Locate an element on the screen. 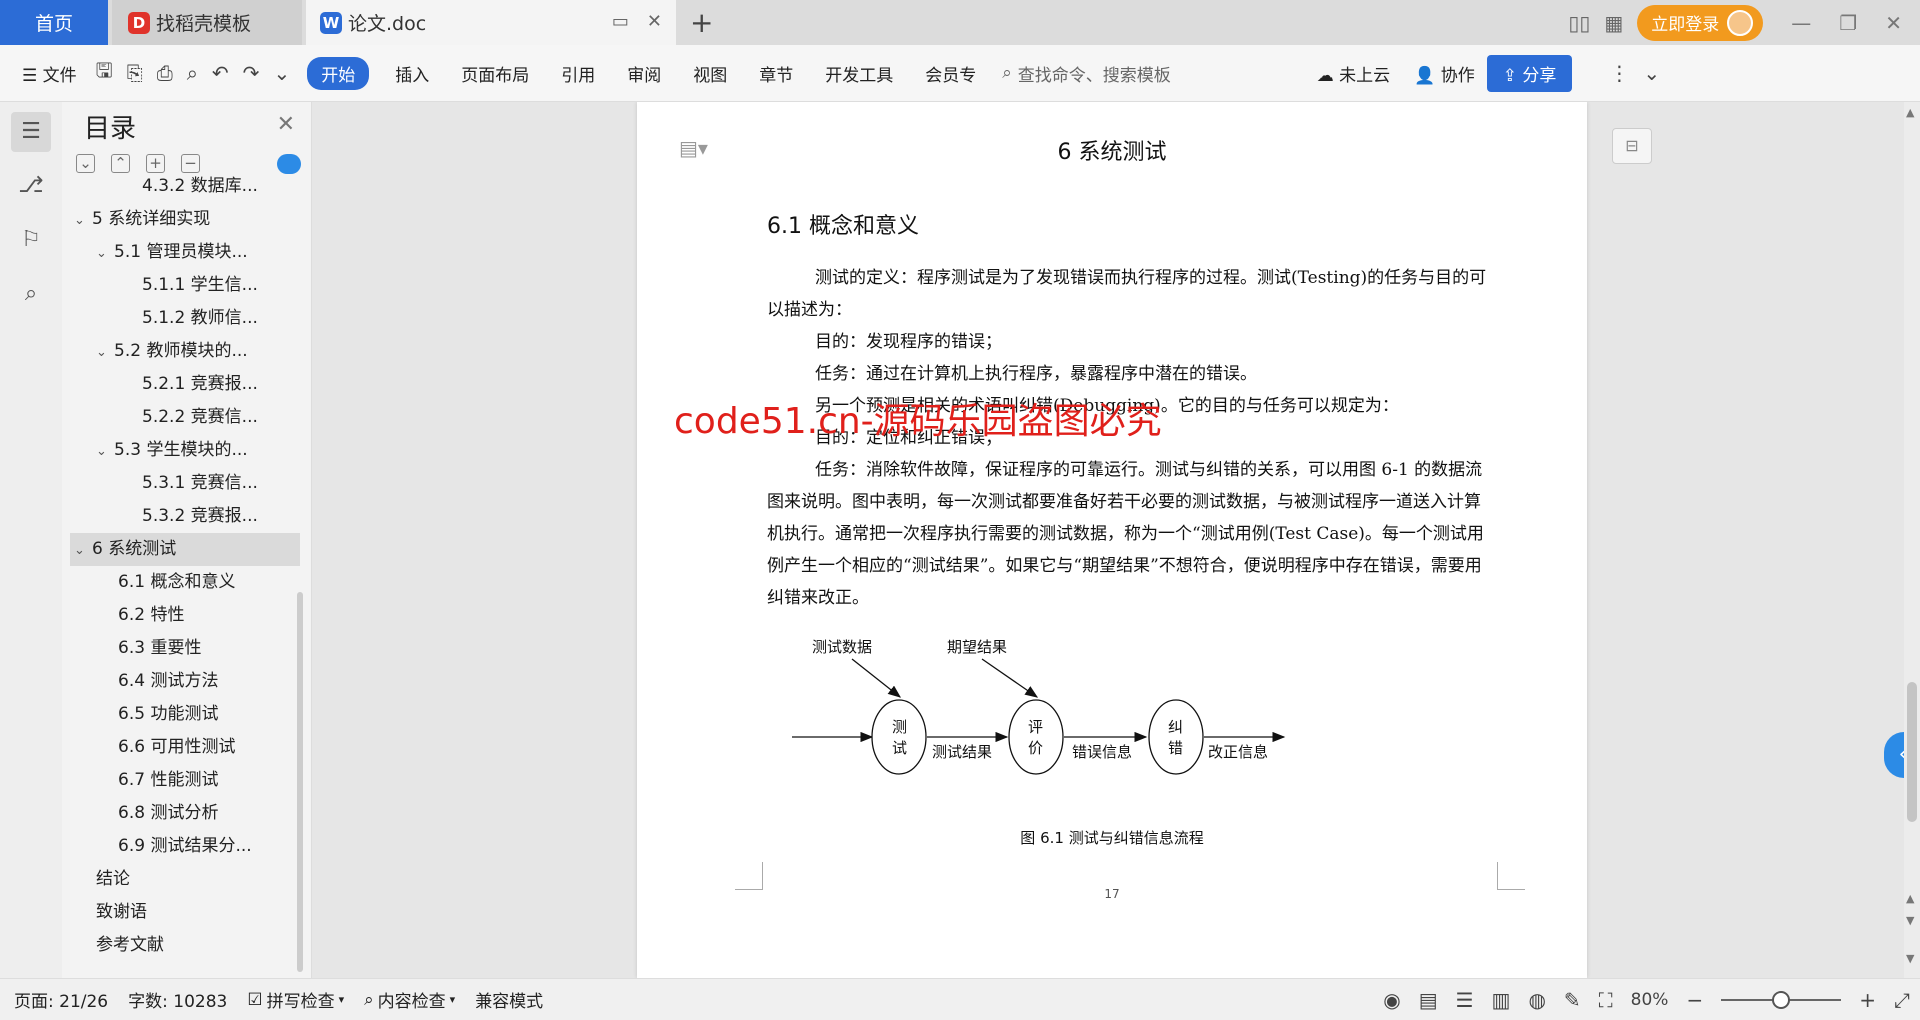 This screenshot has height=1020, width=1920. toc-item: 致谢语 is located at coordinates (185, 912).